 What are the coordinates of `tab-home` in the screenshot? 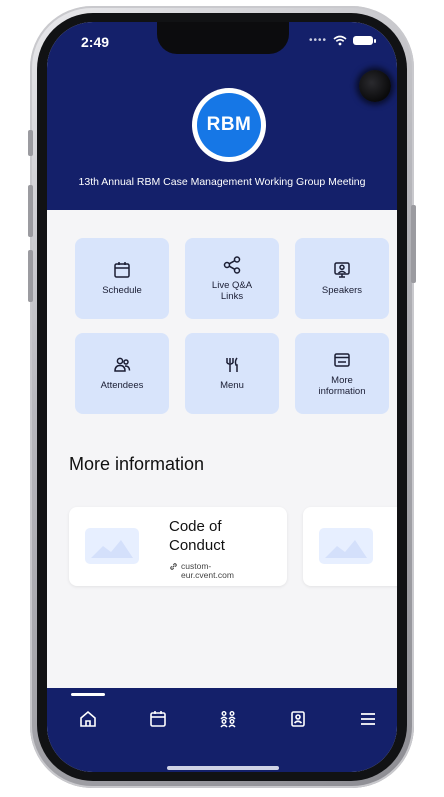 It's located at (88, 719).